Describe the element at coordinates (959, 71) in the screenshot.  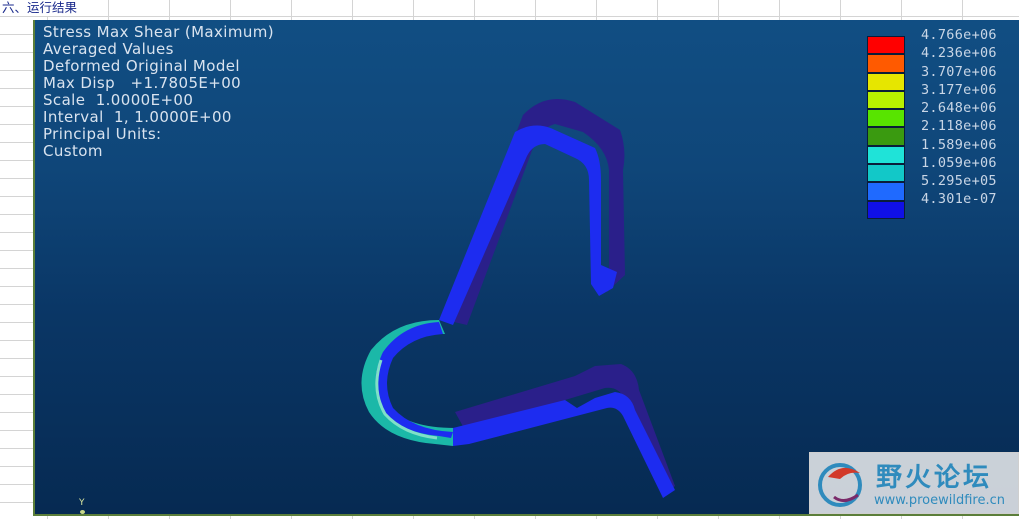
I see `legend-label-3: 3.707e+06` at that location.